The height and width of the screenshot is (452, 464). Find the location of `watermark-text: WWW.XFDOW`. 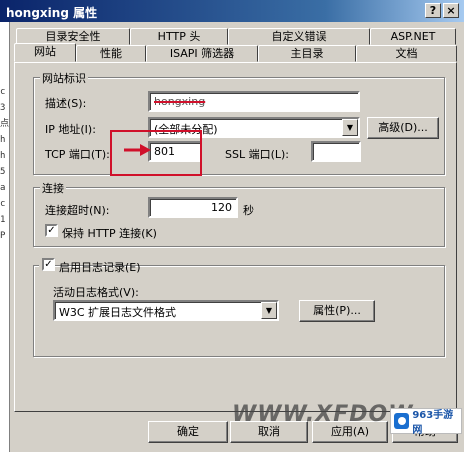

watermark-text: WWW.XFDOW is located at coordinates (323, 414).